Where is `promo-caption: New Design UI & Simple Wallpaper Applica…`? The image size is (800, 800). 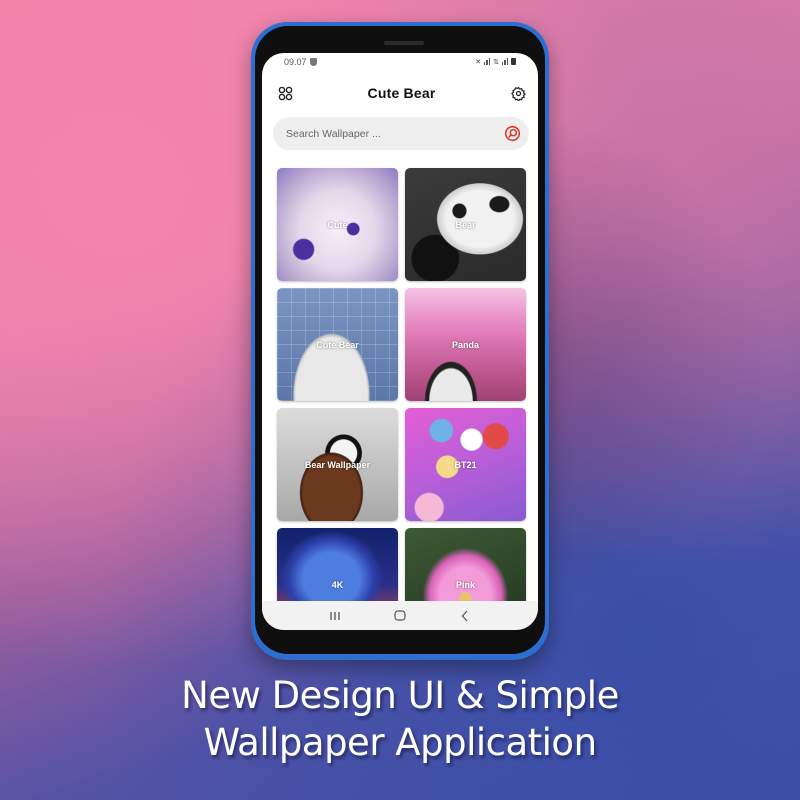
promo-caption: New Design UI & Simple Wallpaper Applica… is located at coordinates (400, 719).